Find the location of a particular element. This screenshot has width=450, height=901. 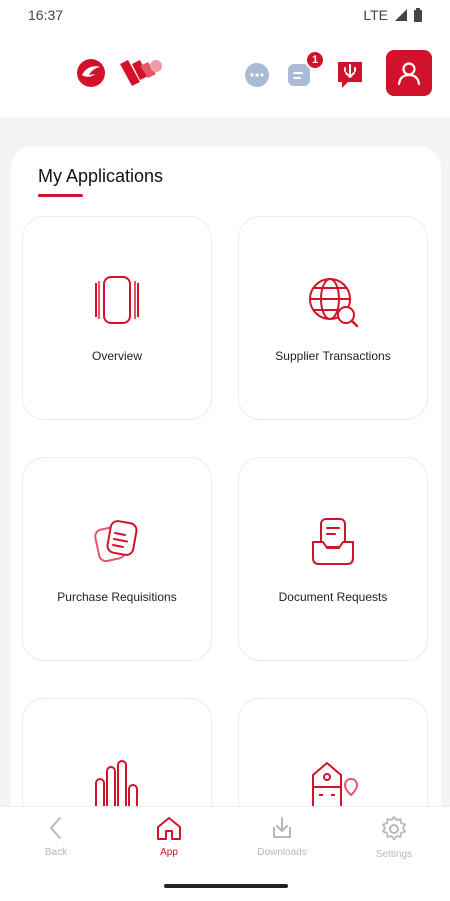

chat-icon is located at coordinates (257, 75).